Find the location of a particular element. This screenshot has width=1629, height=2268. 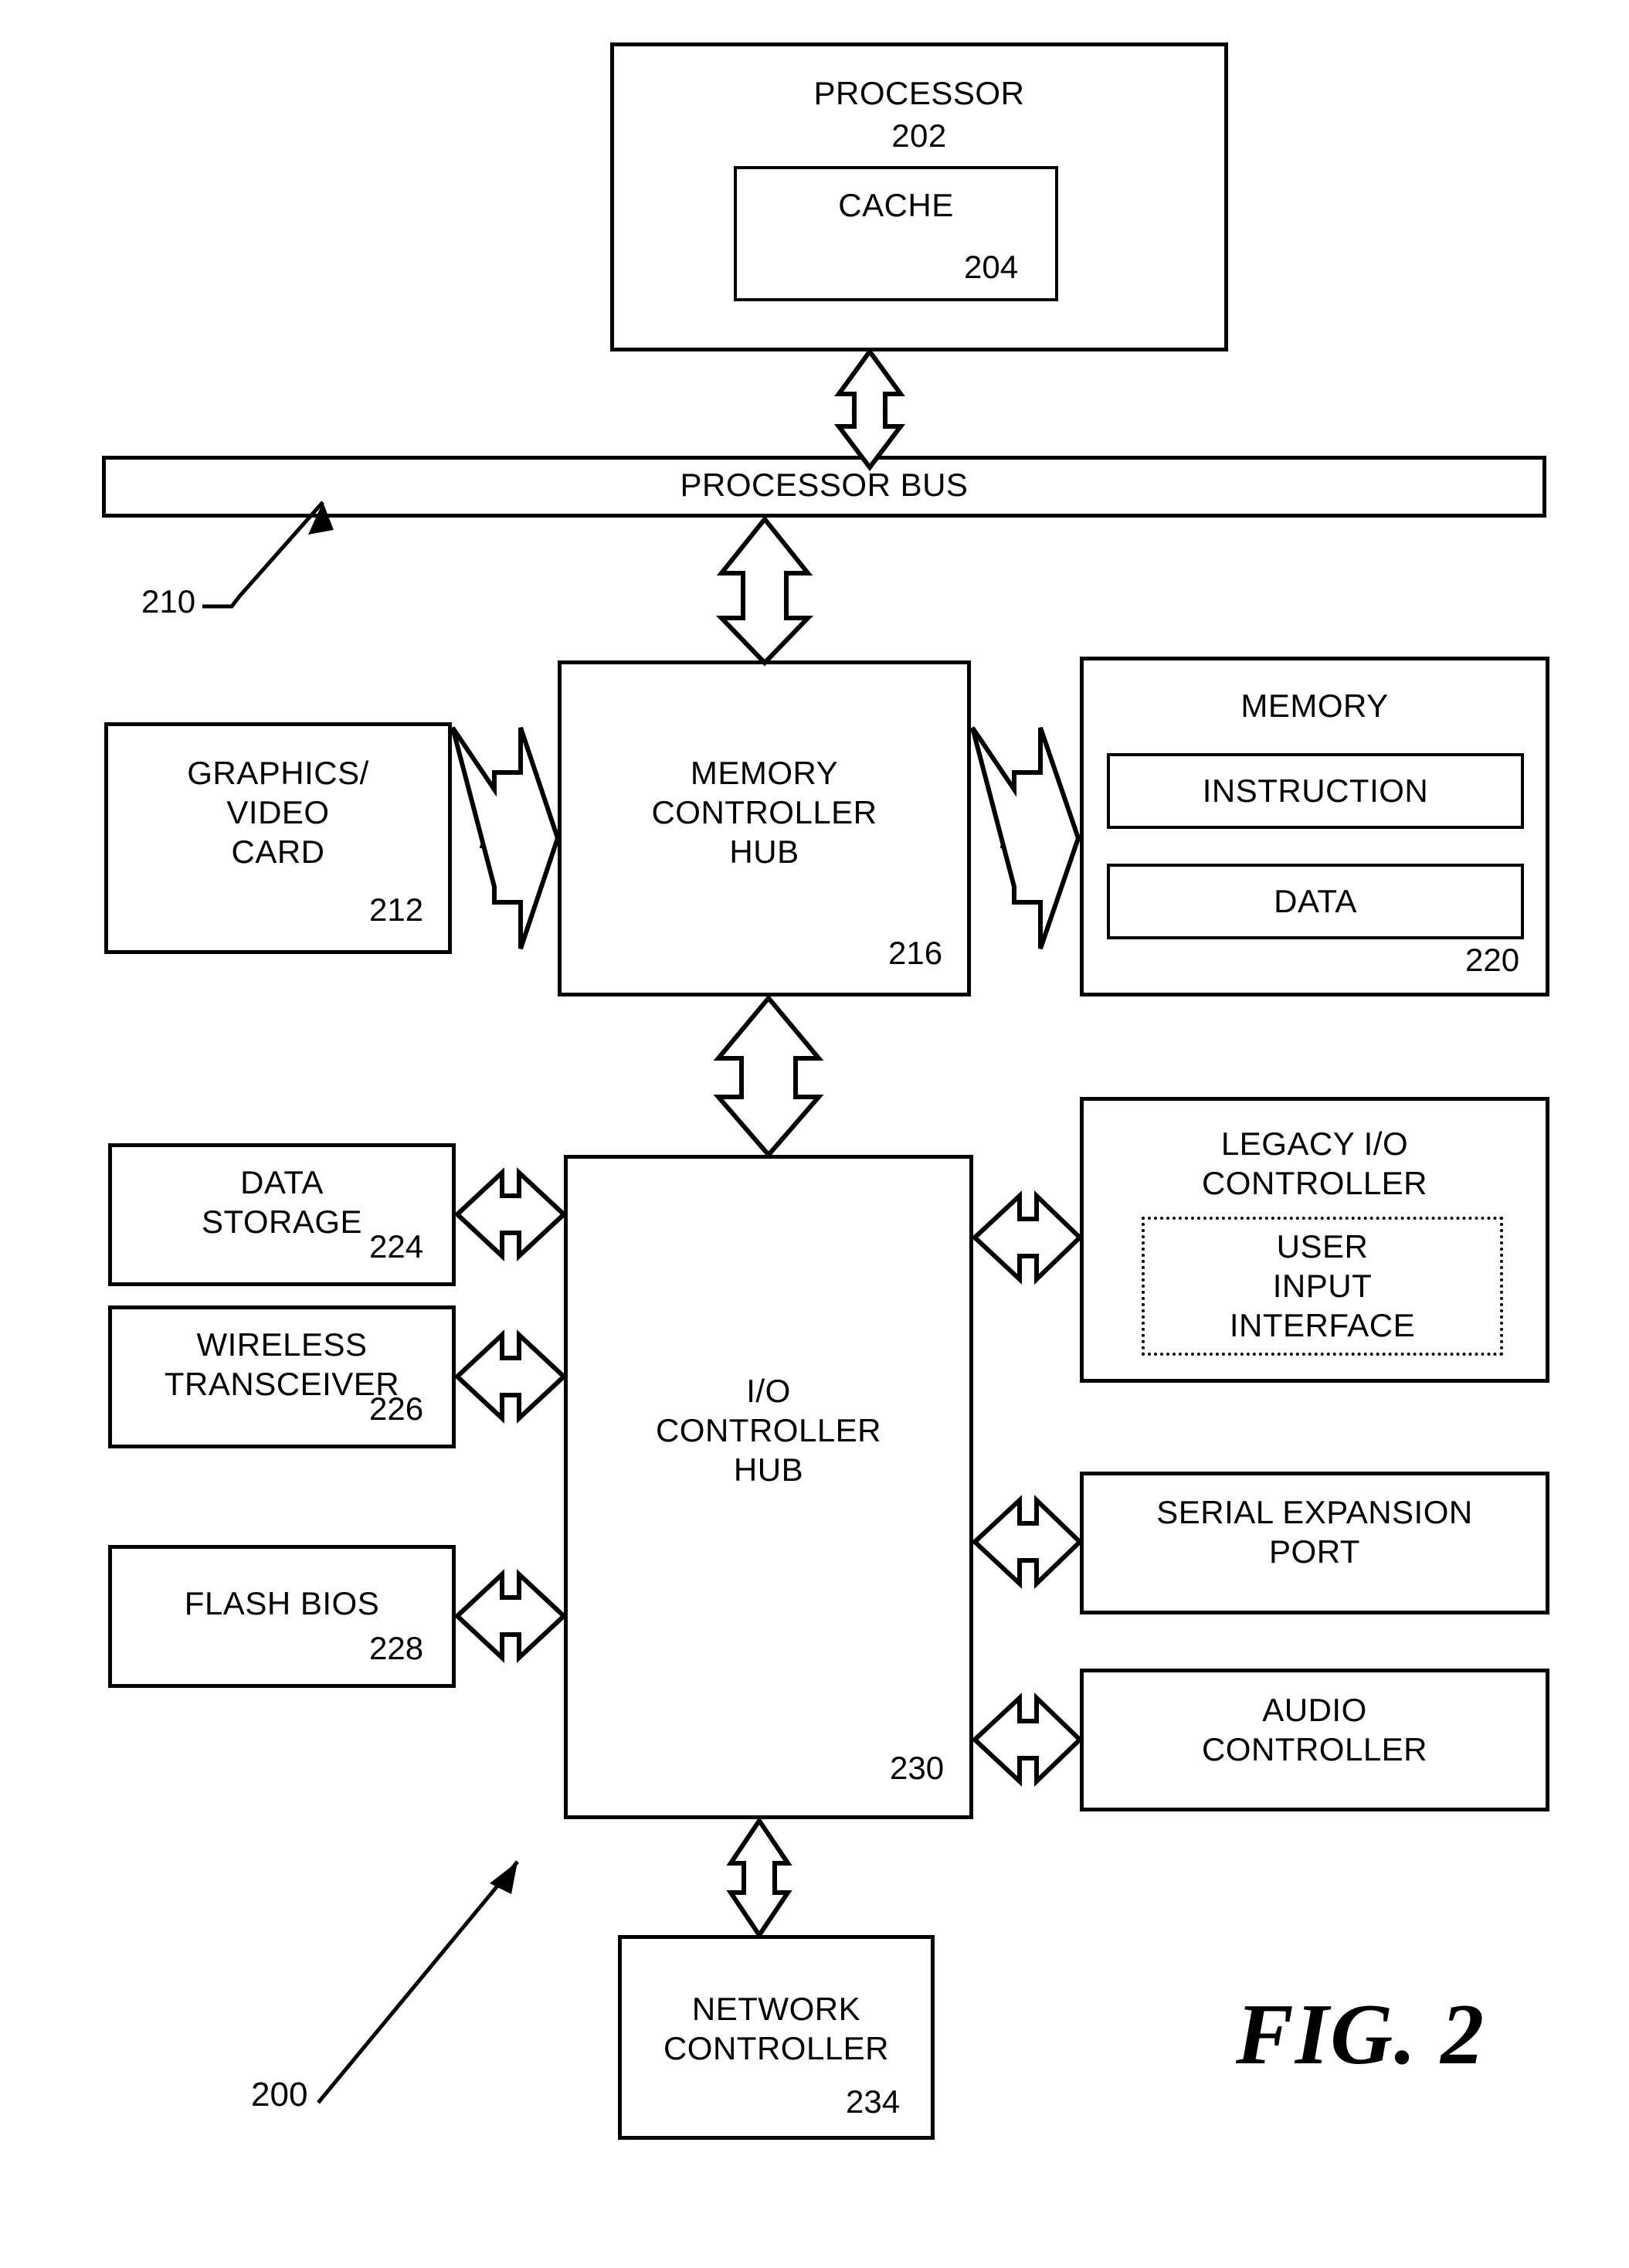

legacy-io-controller-label: LEGACY I/O CONTROLLER is located at coordinates (1314, 1164).